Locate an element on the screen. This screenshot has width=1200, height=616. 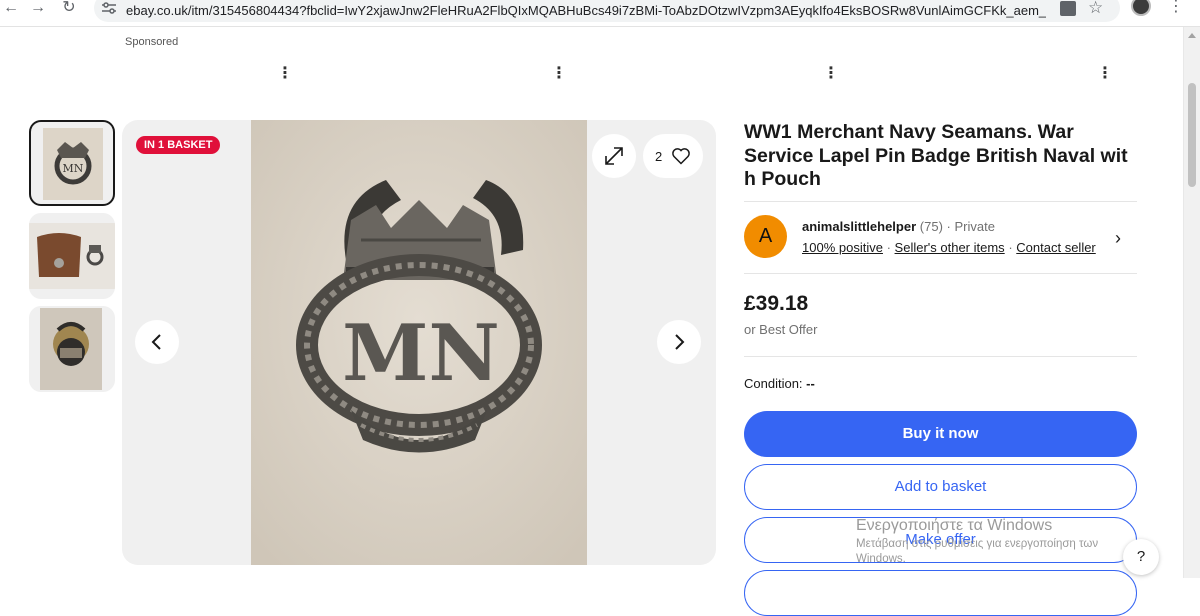
watch-button: 2 is located at coordinates (673, 156).